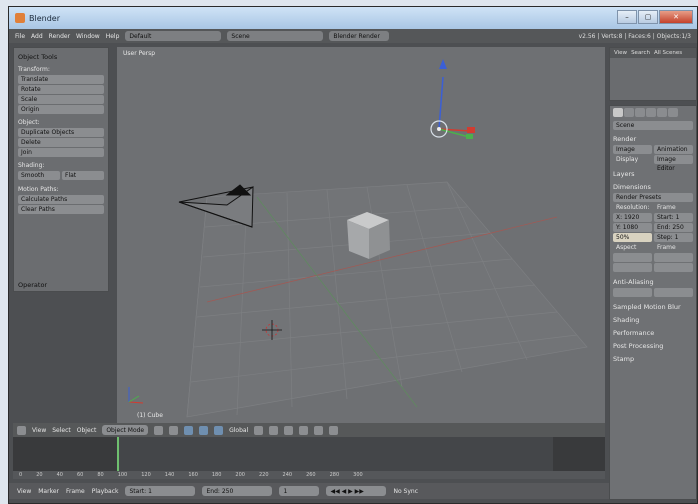  I want to click on material-tab-icon, so click(673, 112).